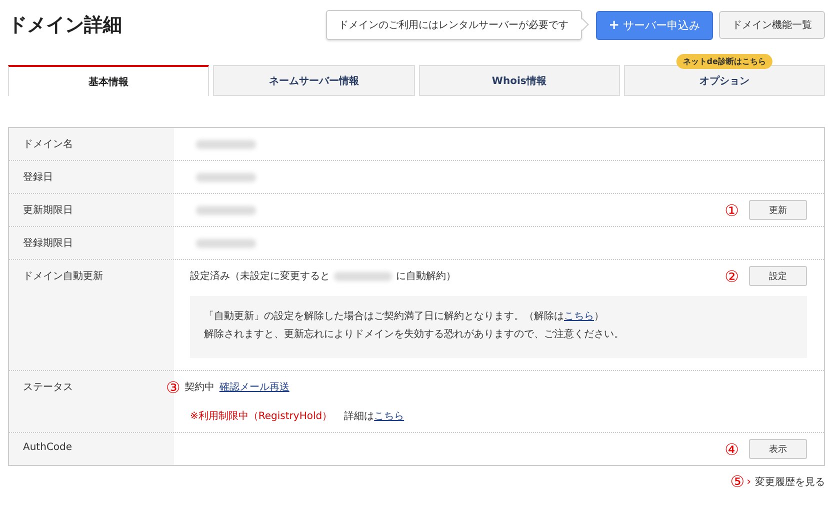 The image size is (835, 509). Describe the element at coordinates (48, 210) in the screenshot. I see `row-label: 更新期限日` at that location.